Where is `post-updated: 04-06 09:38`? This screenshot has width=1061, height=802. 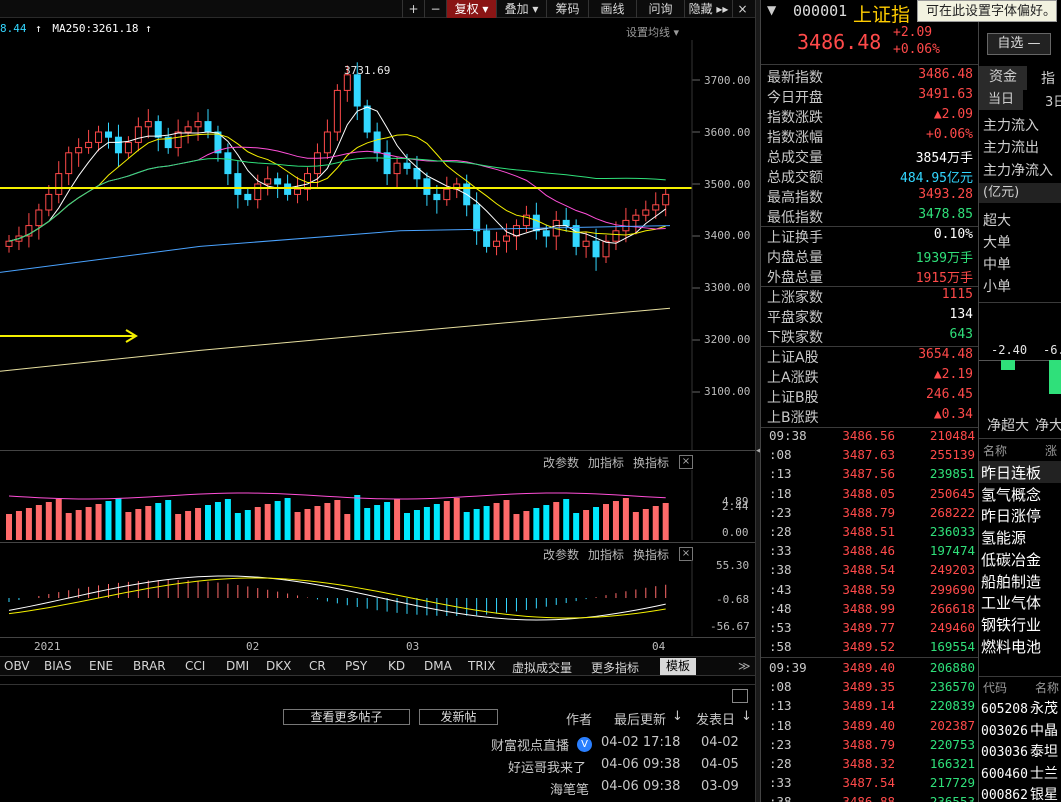 post-updated: 04-06 09:38 is located at coordinates (641, 764).